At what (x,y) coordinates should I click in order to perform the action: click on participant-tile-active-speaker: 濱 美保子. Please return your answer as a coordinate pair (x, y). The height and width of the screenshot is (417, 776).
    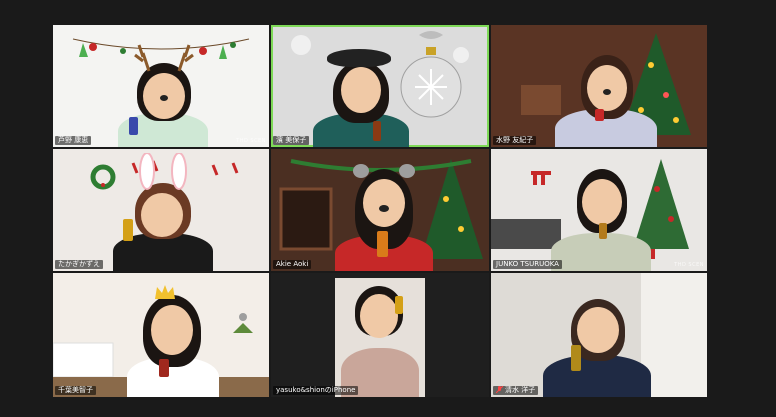
    Looking at the image, I should click on (380, 86).